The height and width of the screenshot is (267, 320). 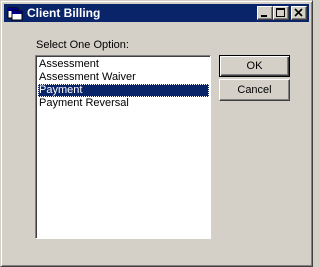 What do you see at coordinates (64, 13) in the screenshot?
I see `window-title: Client Billing` at bounding box center [64, 13].